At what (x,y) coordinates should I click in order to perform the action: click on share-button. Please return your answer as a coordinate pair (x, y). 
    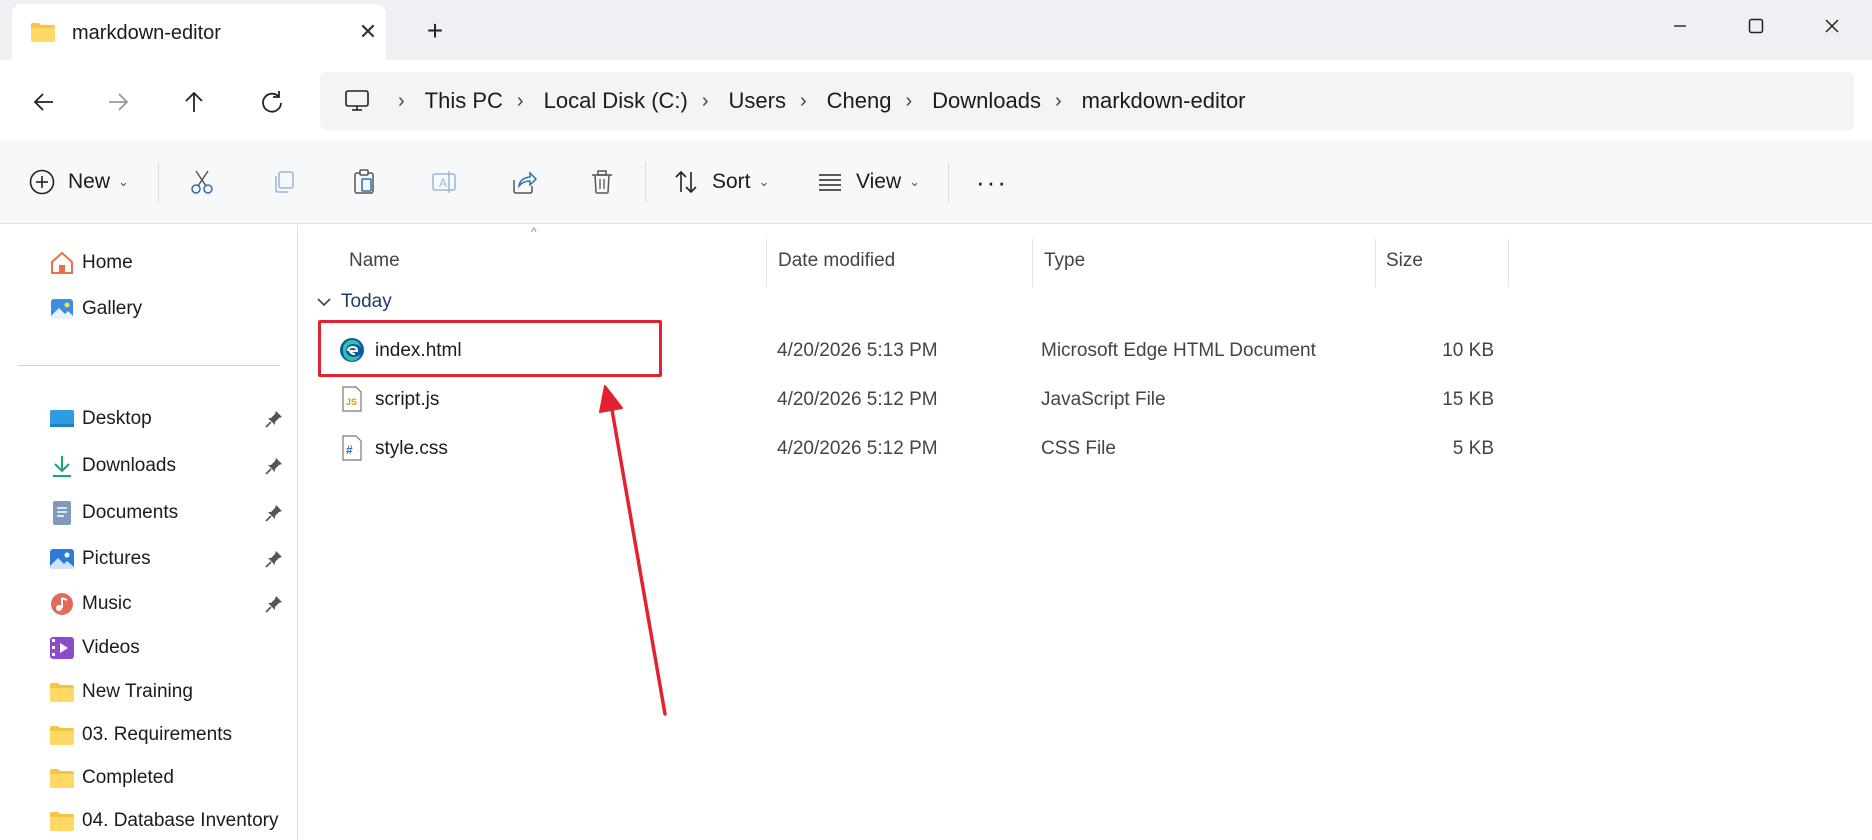
    Looking at the image, I should click on (524, 182).